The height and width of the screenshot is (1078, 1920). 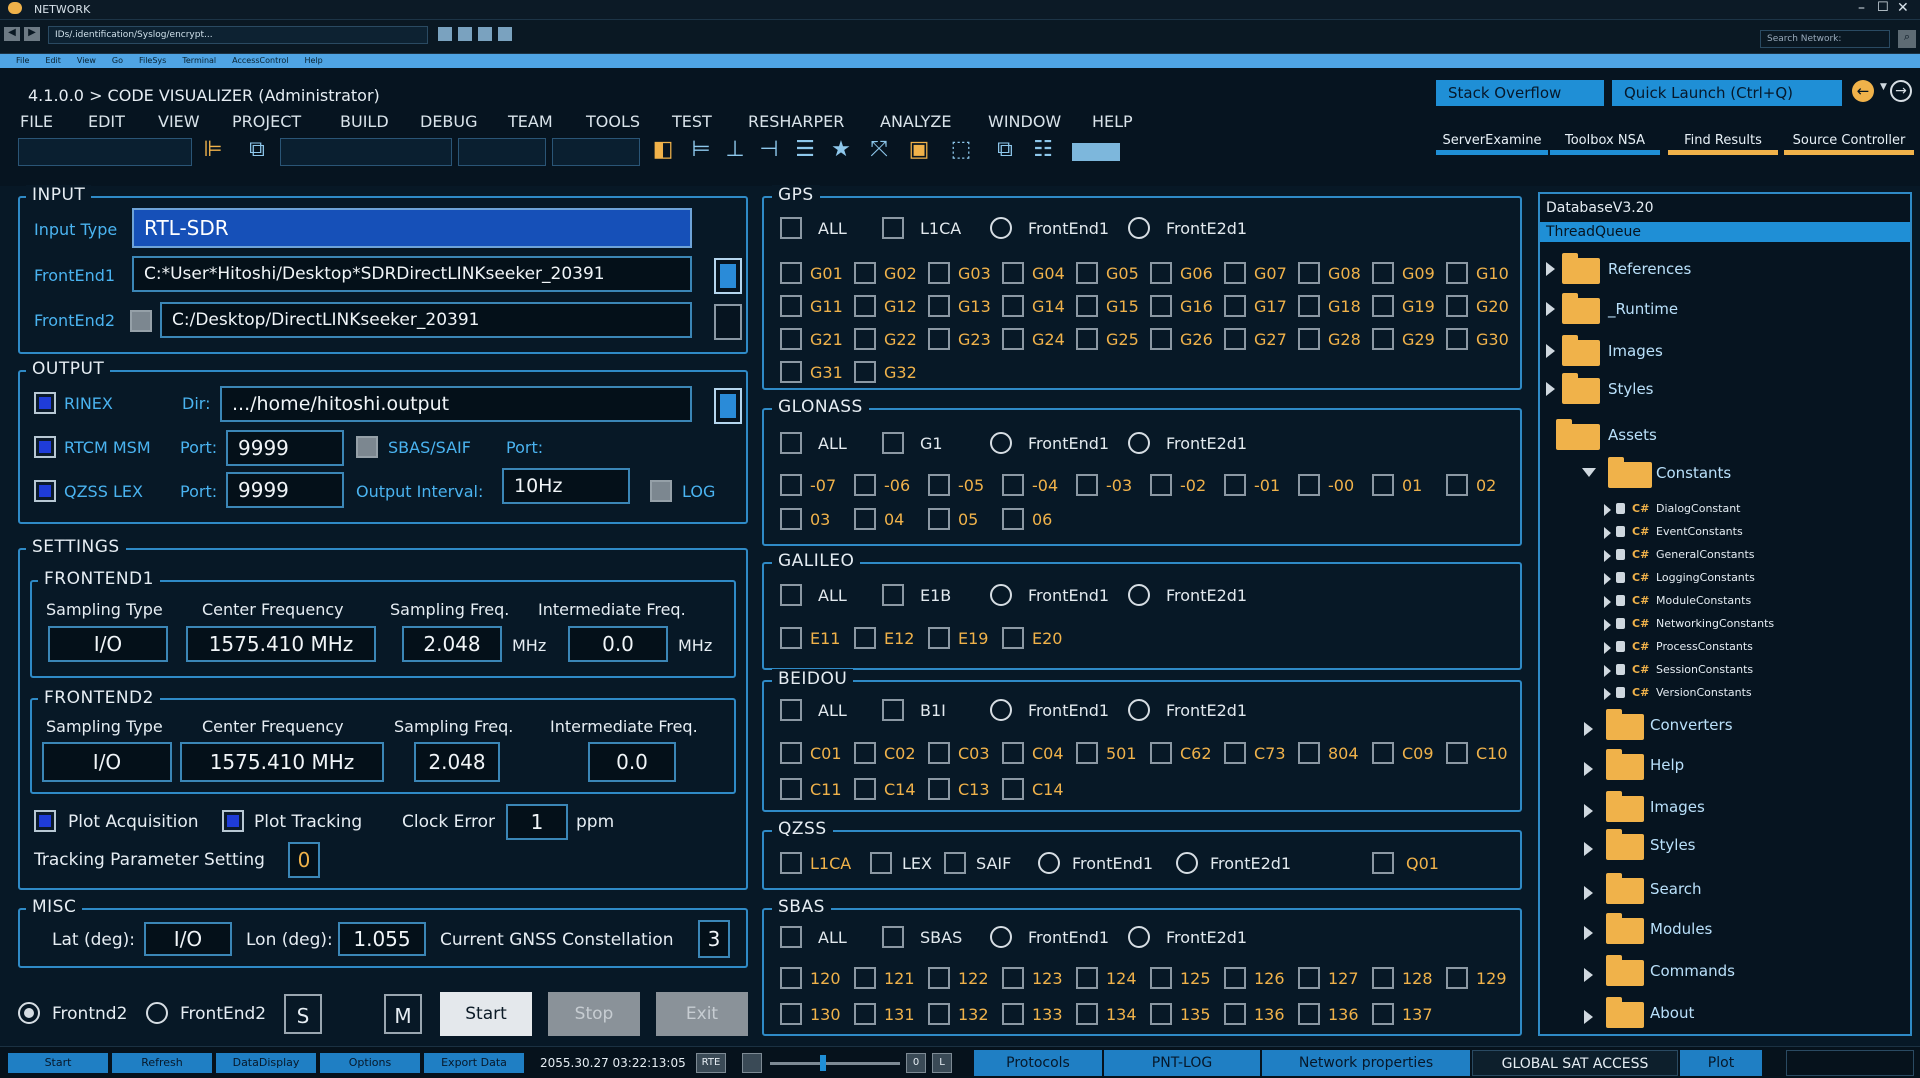 I want to click on gps-l1ca-checkbox, so click(x=893, y=228).